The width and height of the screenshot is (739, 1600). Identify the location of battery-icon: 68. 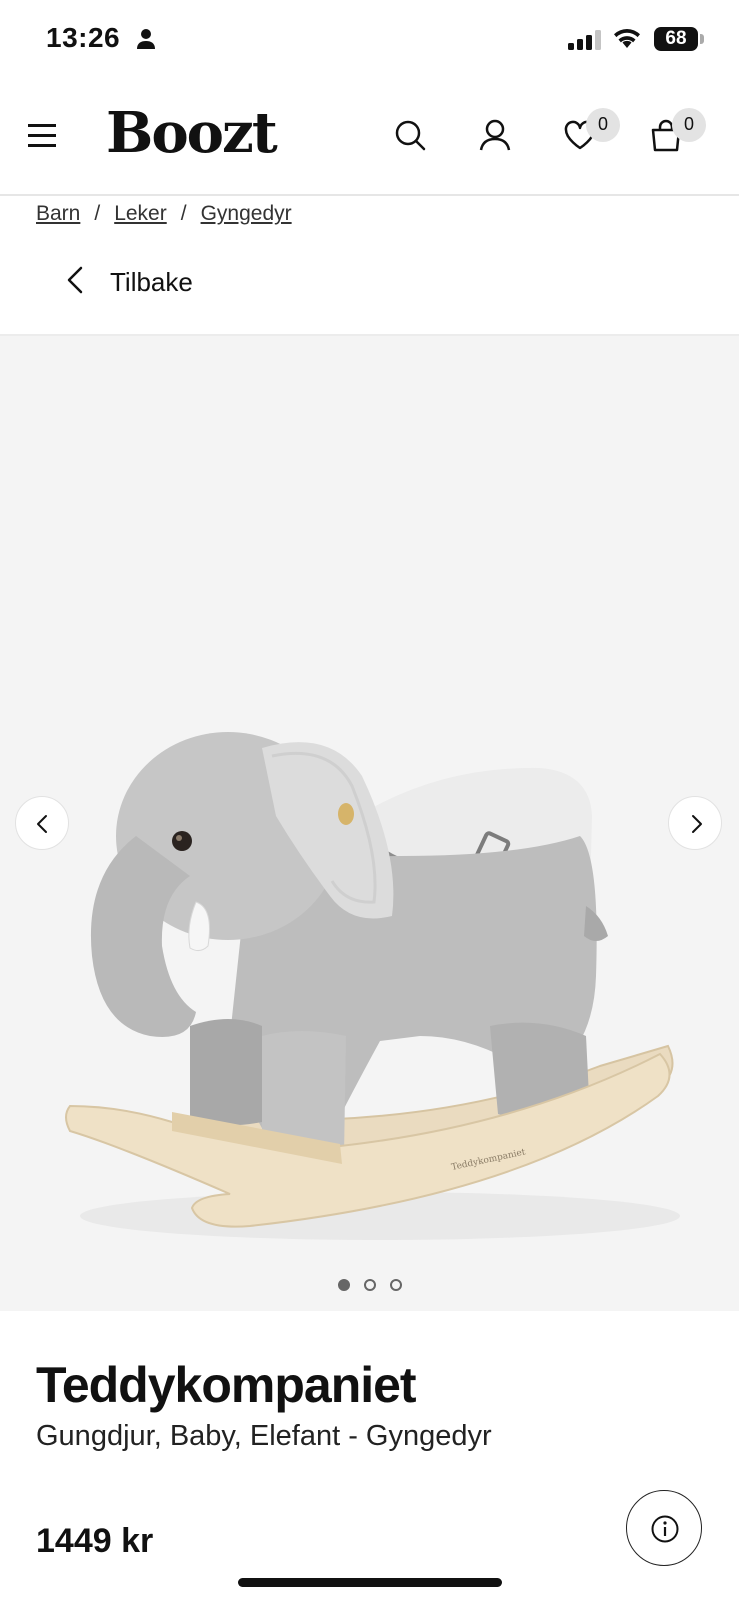
(676, 39).